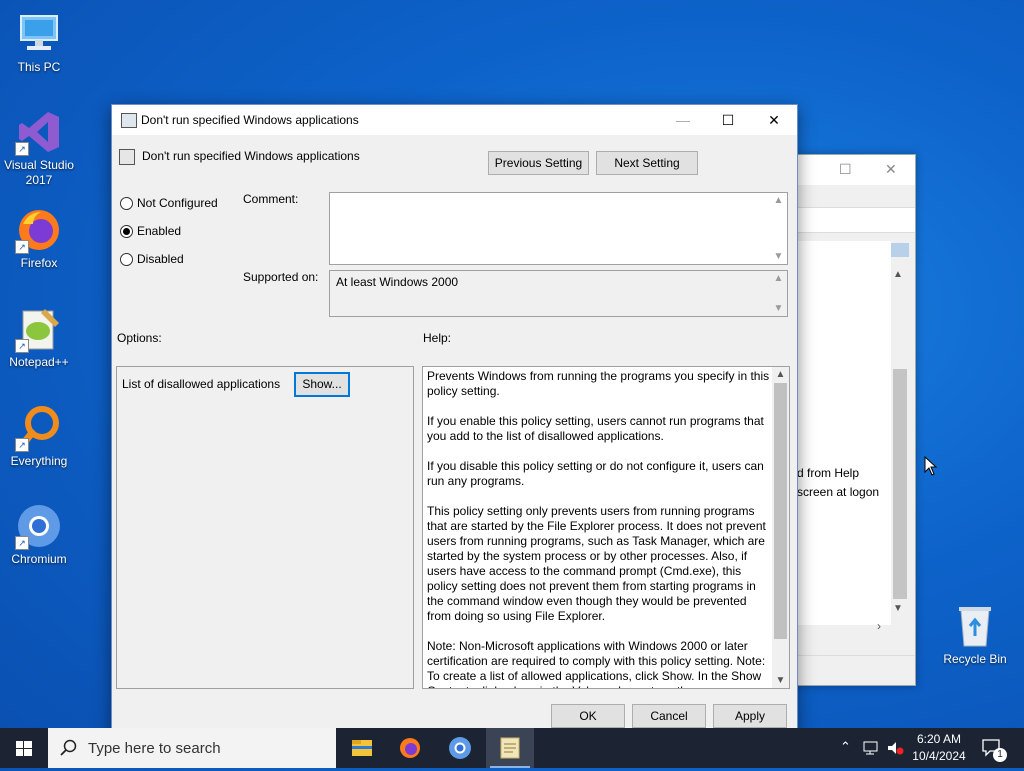  I want to click on maximize-icon: ☐, so click(845, 169).